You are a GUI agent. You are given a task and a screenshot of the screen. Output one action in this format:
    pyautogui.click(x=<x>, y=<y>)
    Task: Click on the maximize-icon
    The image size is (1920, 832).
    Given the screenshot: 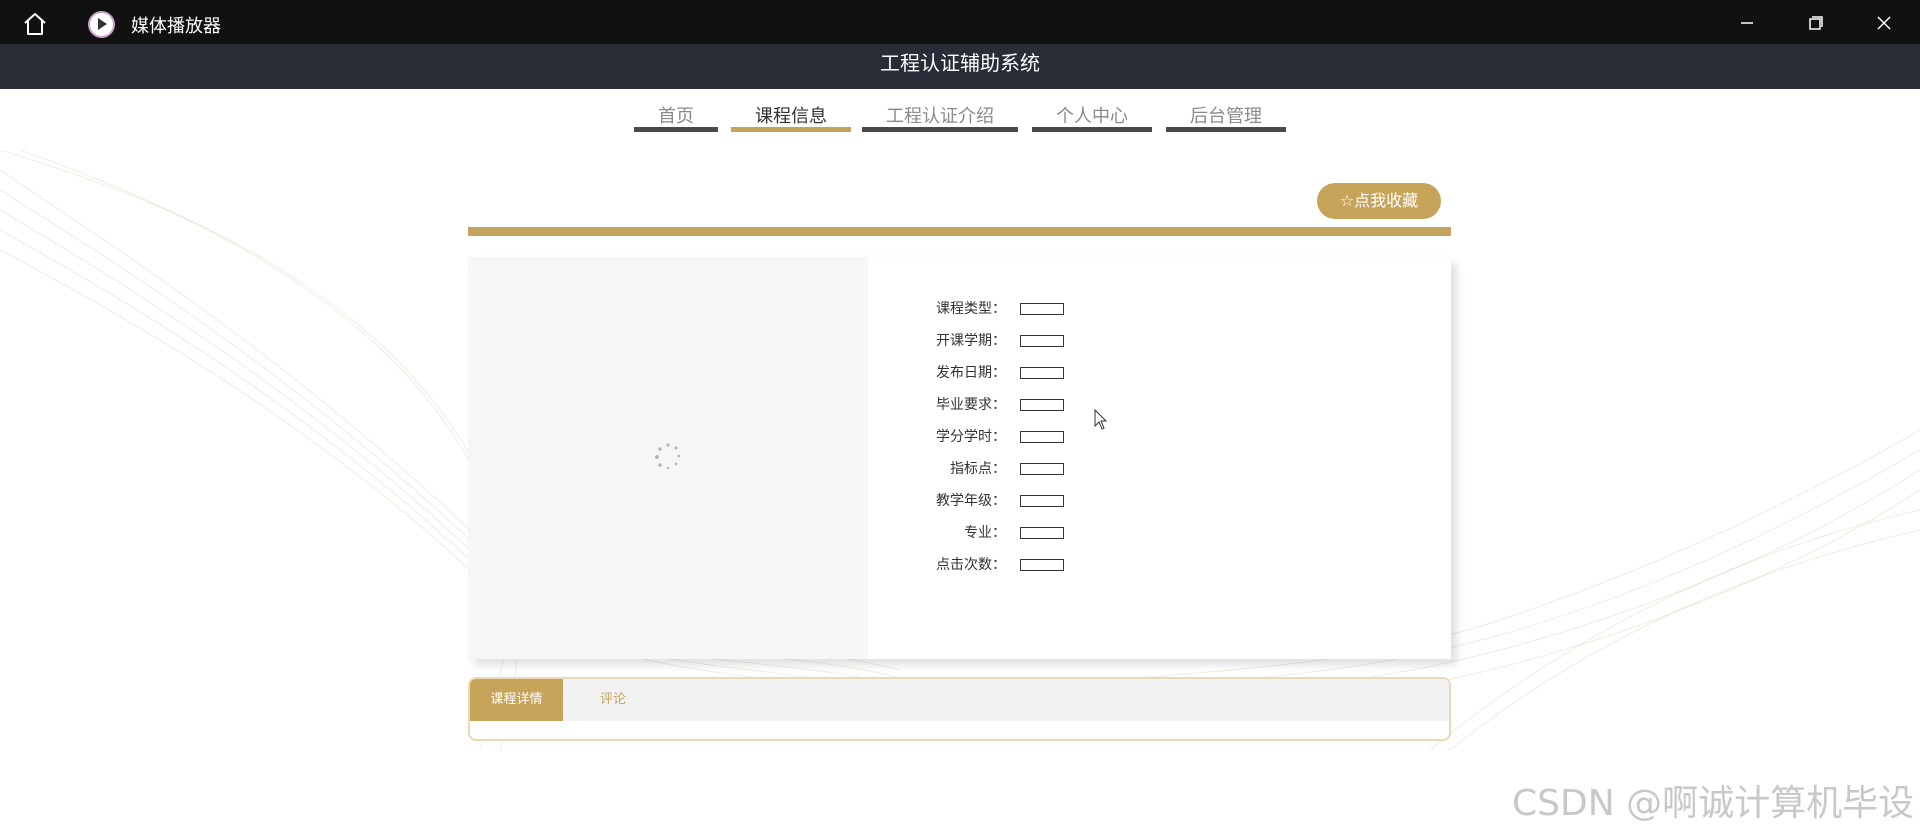 What is the action you would take?
    pyautogui.click(x=1815, y=23)
    